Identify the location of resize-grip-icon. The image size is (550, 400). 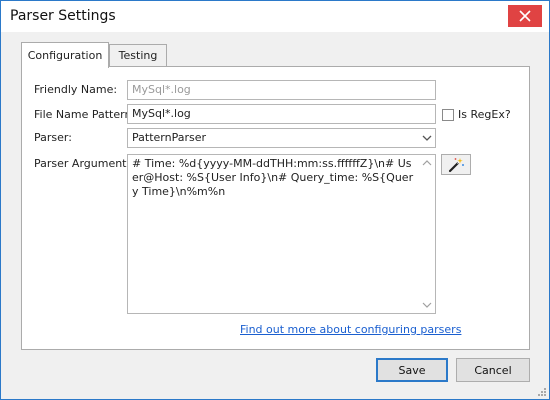
(542, 392).